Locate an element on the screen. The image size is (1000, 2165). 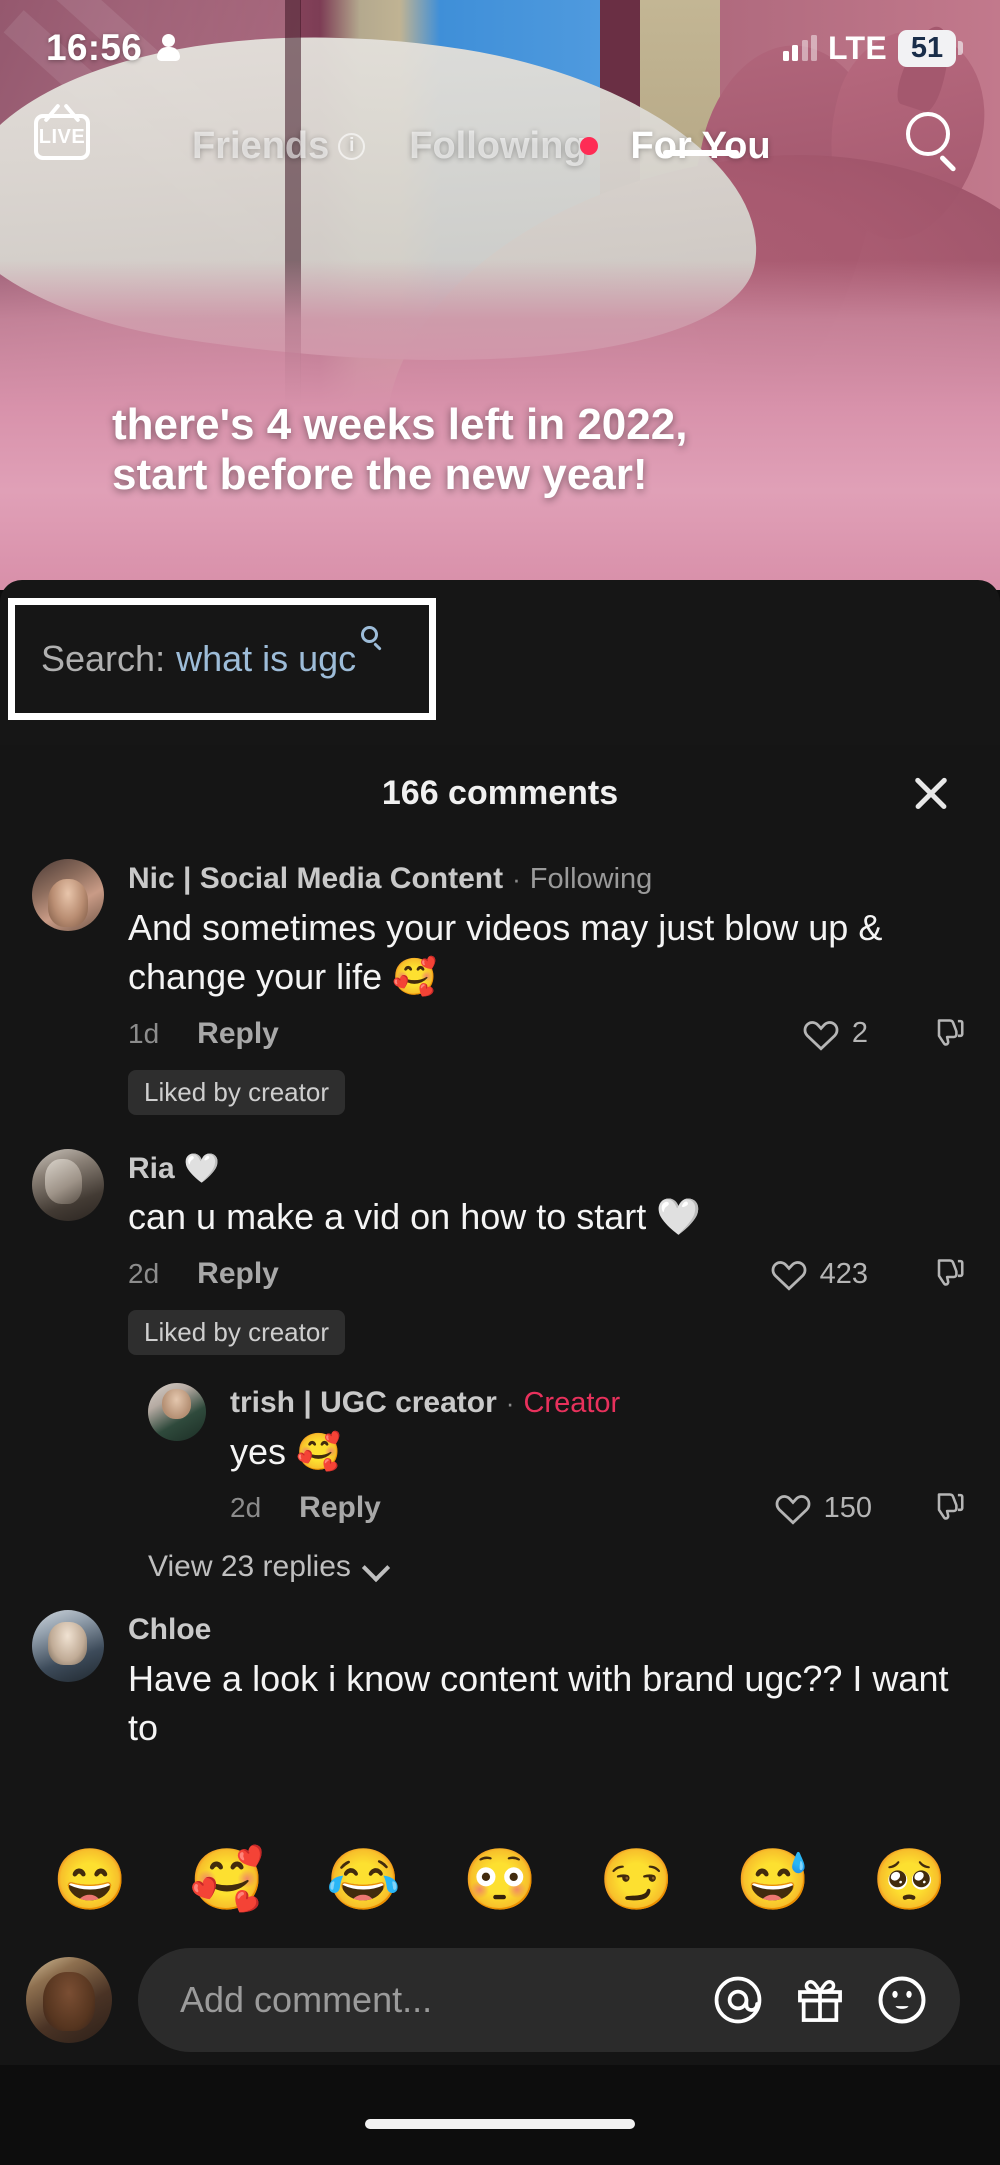
comment-user-row: trish | UGC creator · Creator is located at coordinates (598, 1403).